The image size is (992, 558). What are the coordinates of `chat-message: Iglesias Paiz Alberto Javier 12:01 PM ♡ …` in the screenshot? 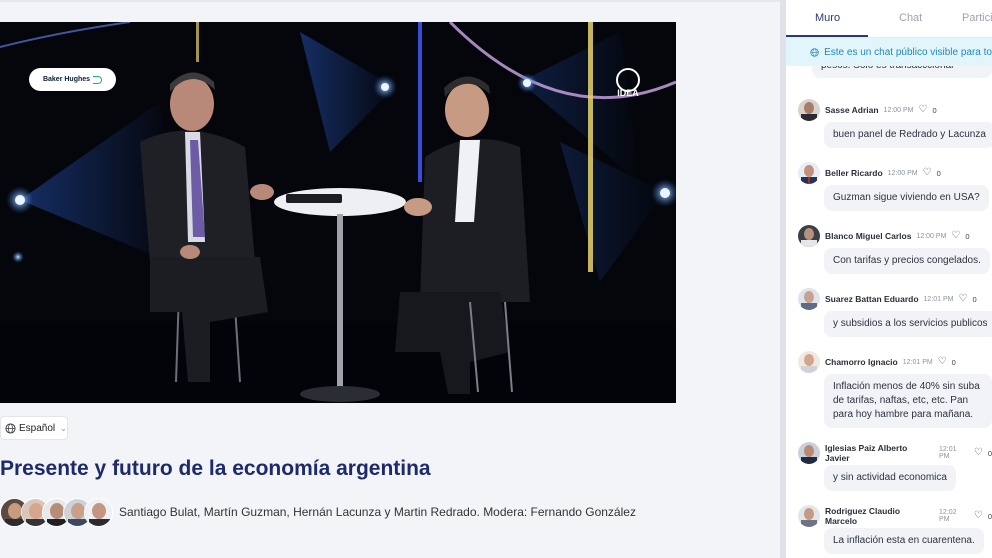 It's located at (895, 466).